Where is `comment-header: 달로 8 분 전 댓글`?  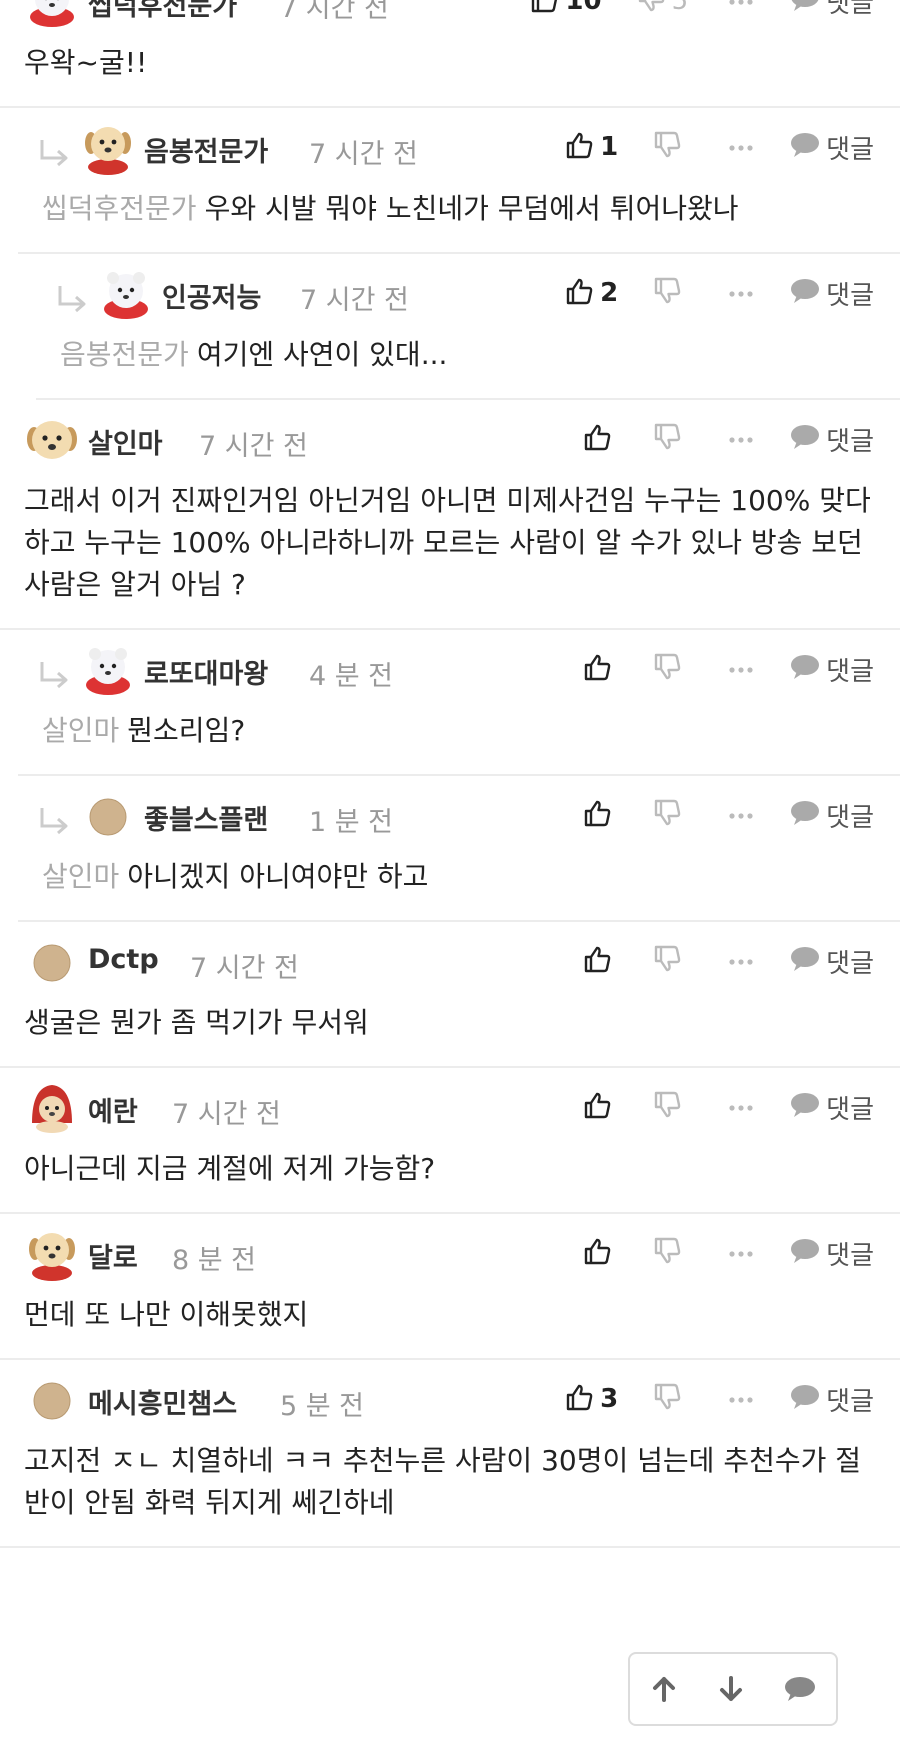 comment-header: 달로 8 분 전 댓글 is located at coordinates (450, 1253).